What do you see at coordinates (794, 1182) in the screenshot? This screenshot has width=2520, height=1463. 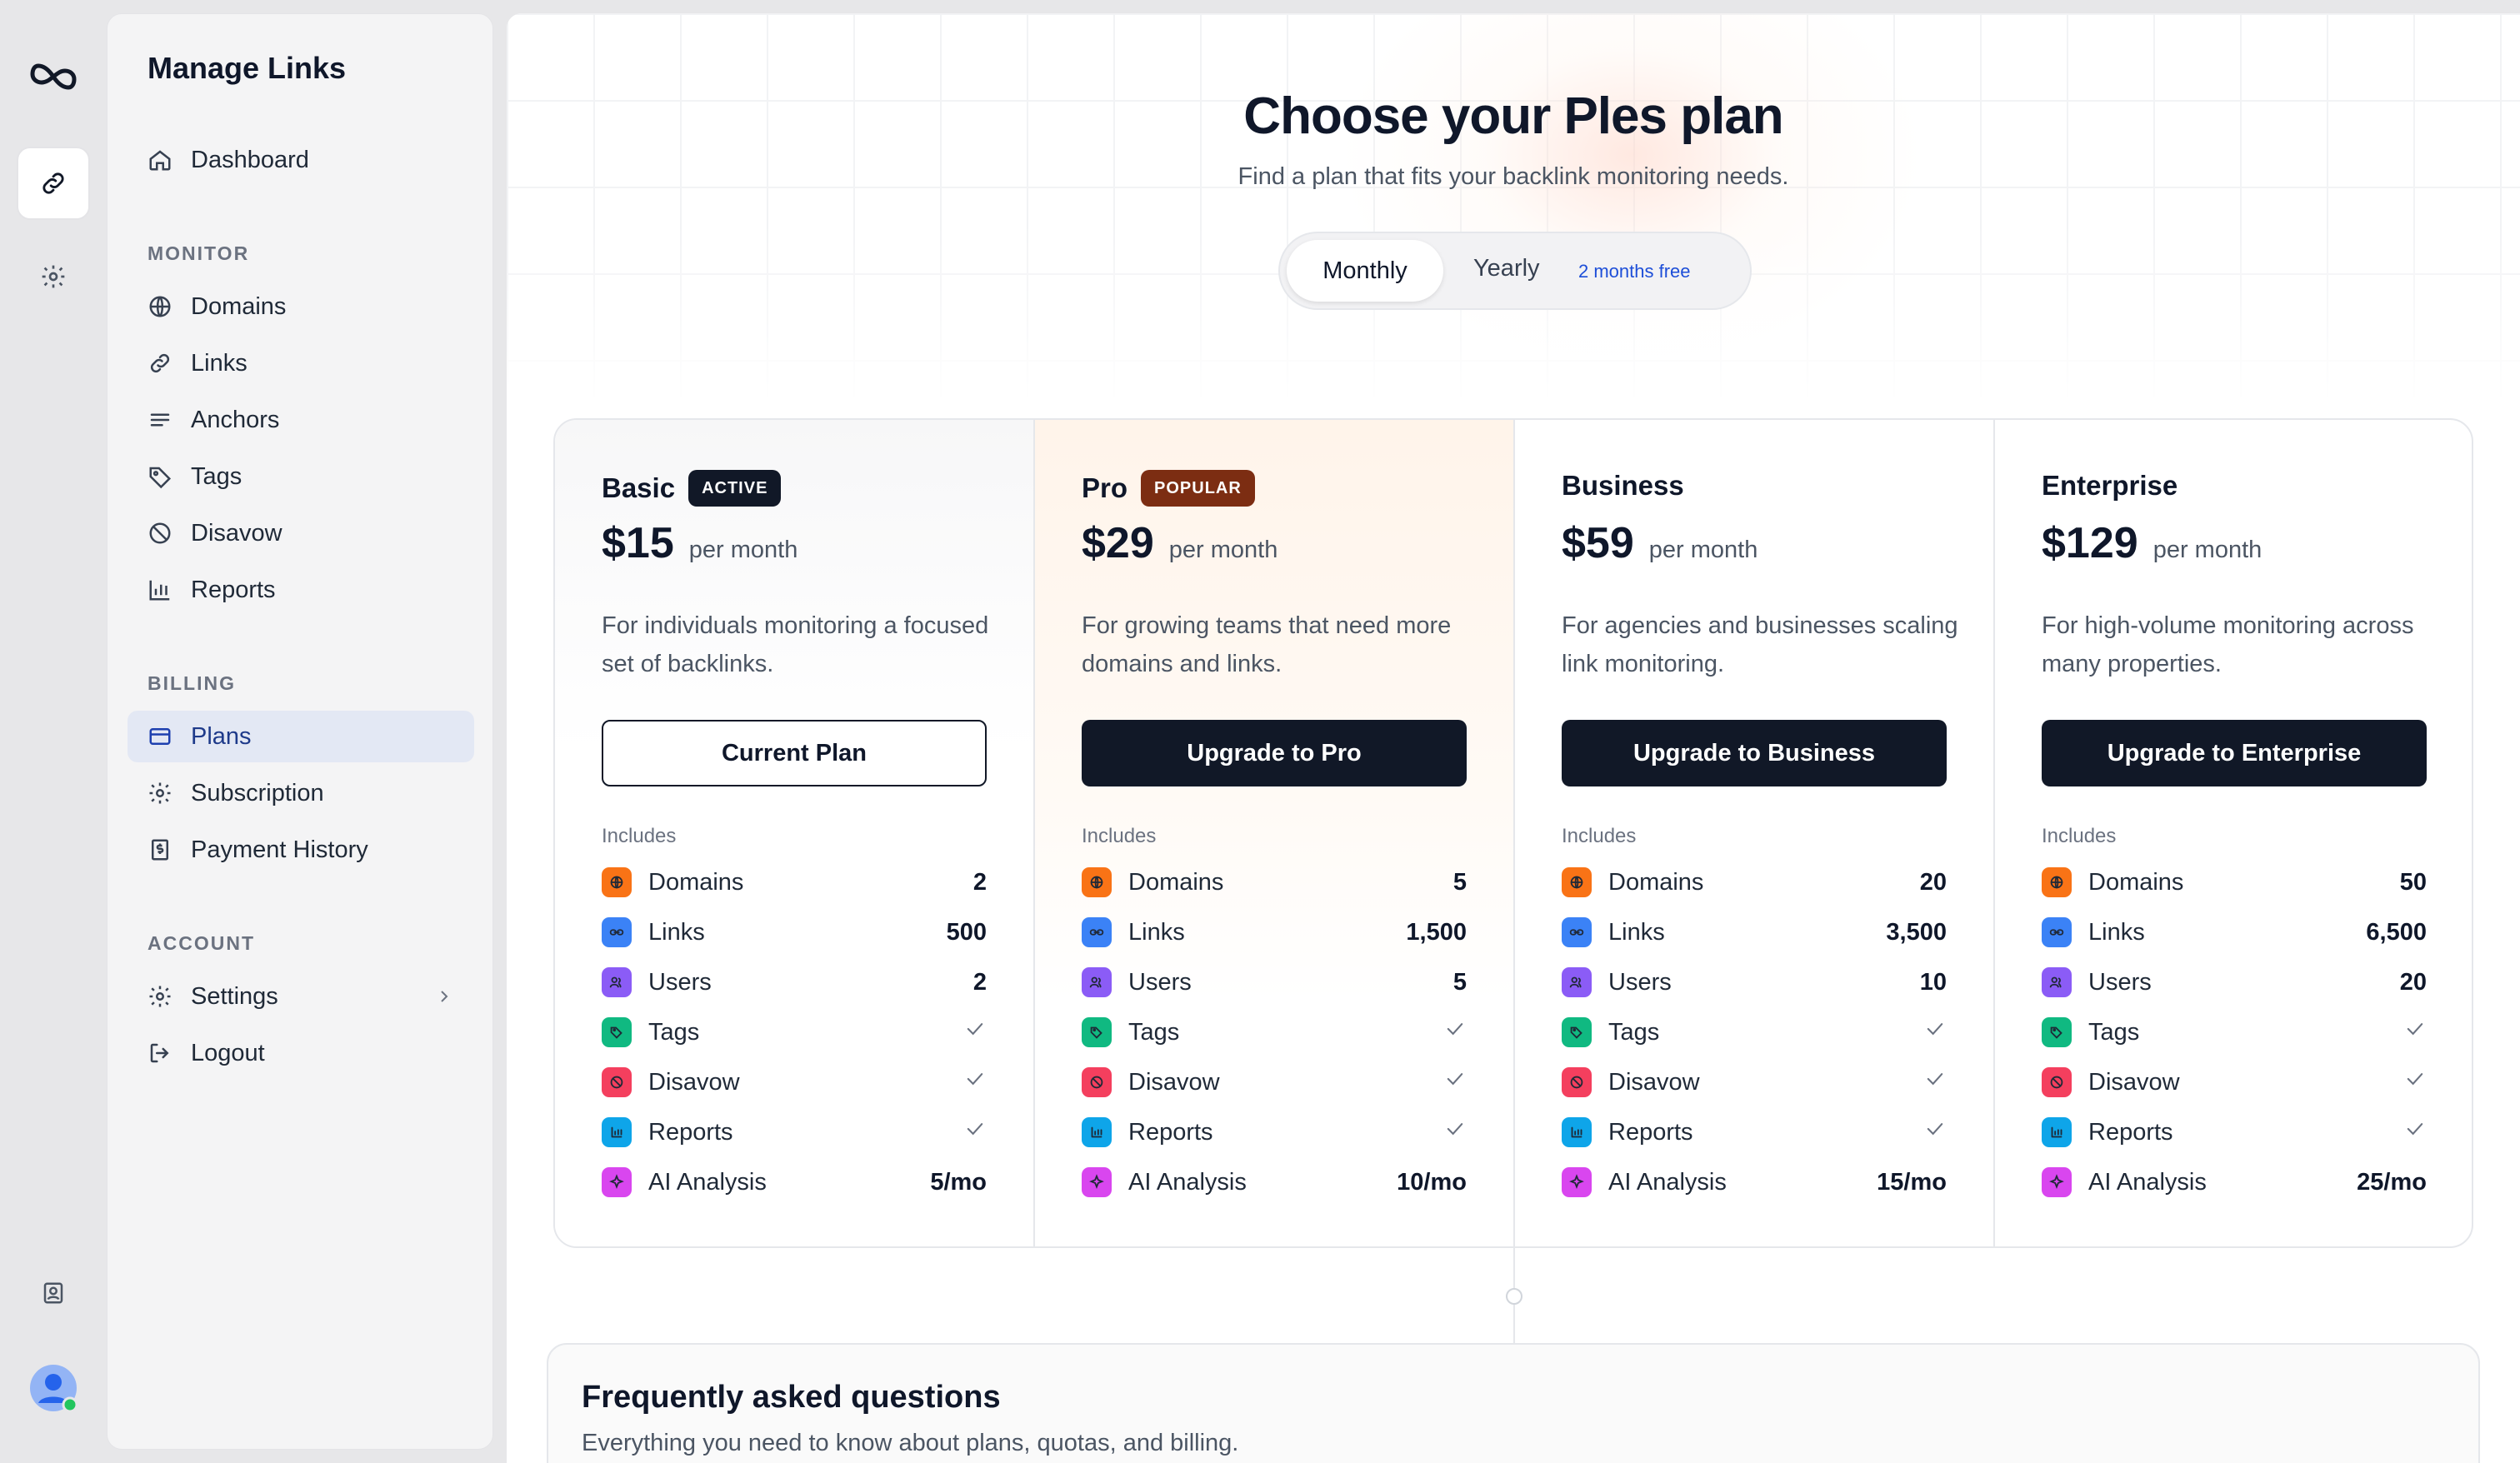 I see `feature-row-ai-analysis: AI Analysis 5/mo` at bounding box center [794, 1182].